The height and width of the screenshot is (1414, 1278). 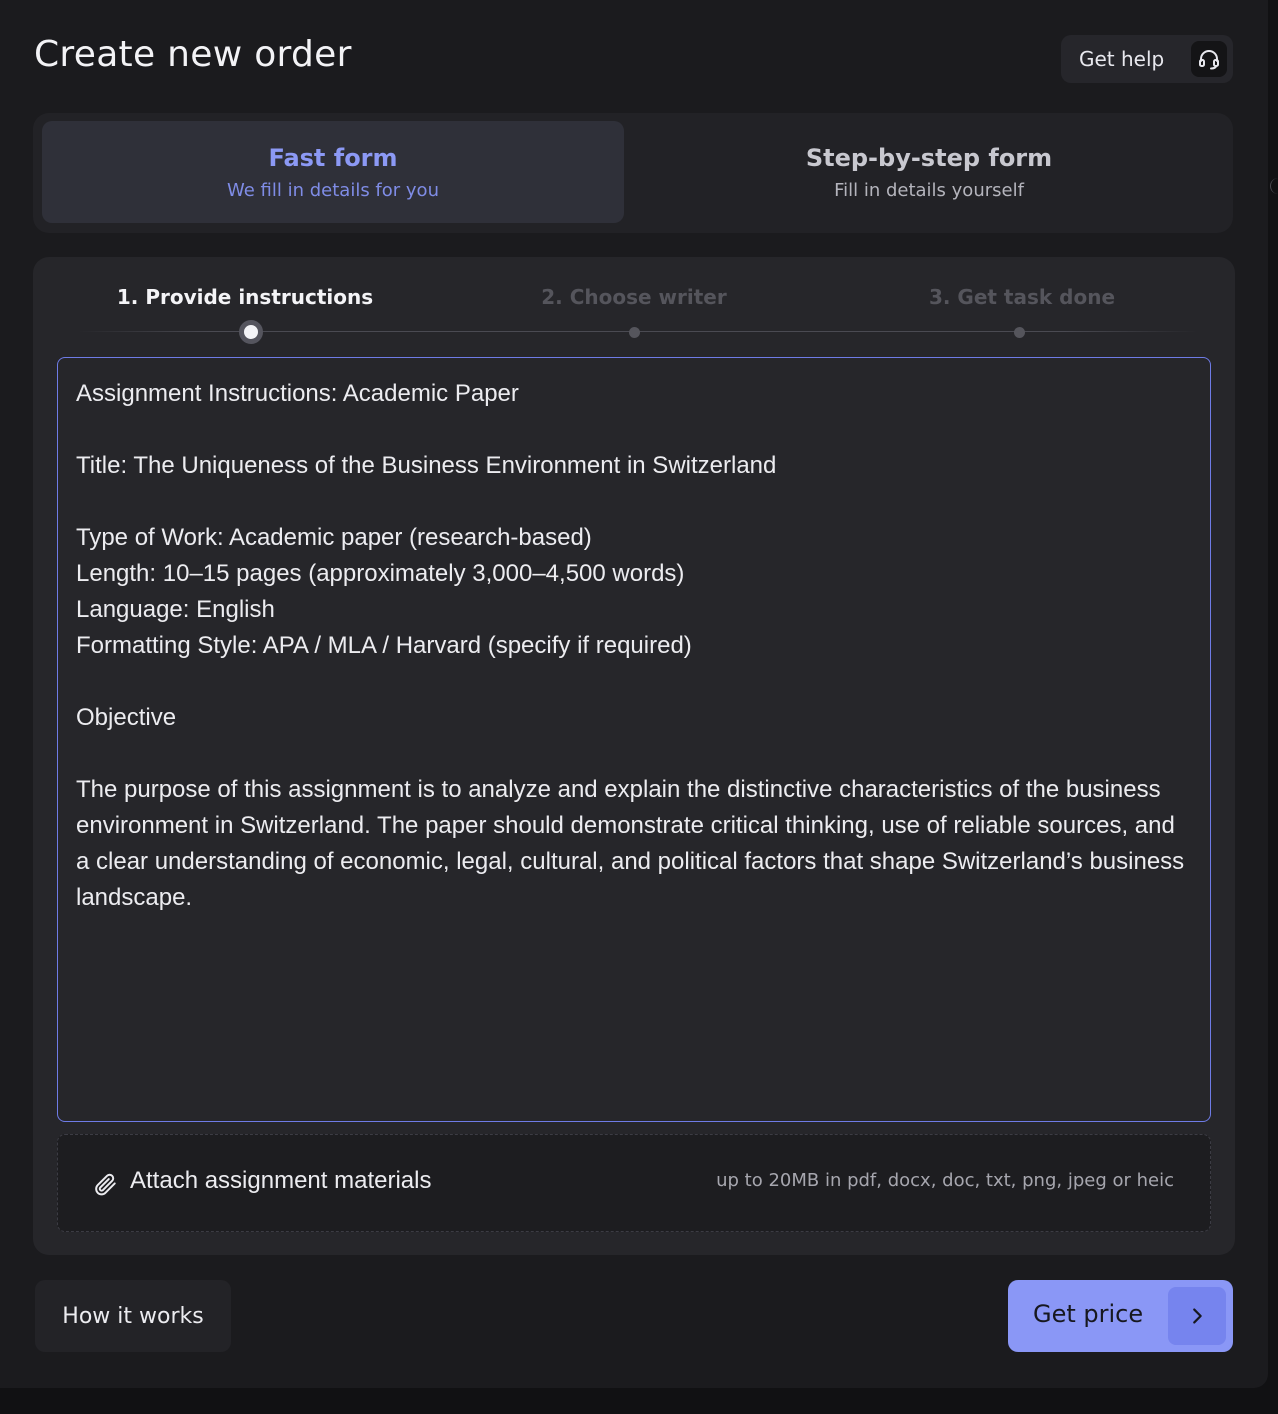 I want to click on get-price-button: Get price, so click(x=1120, y=1316).